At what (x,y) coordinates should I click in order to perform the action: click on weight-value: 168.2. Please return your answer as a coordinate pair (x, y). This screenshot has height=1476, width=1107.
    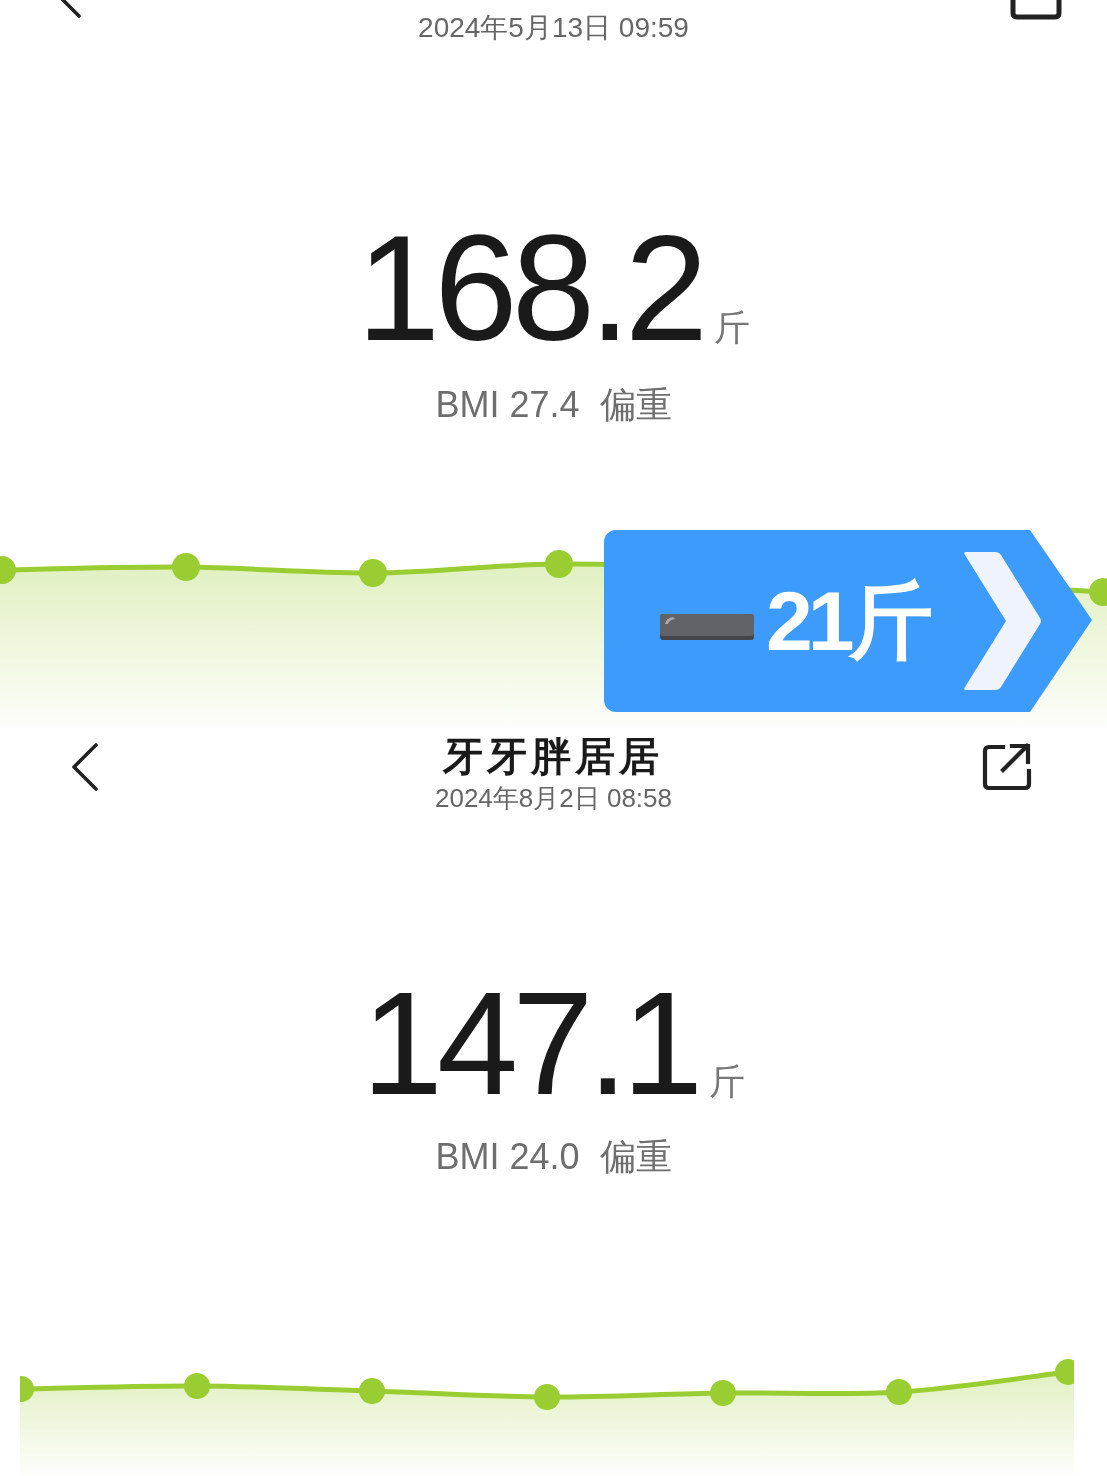
    Looking at the image, I should click on (529, 288).